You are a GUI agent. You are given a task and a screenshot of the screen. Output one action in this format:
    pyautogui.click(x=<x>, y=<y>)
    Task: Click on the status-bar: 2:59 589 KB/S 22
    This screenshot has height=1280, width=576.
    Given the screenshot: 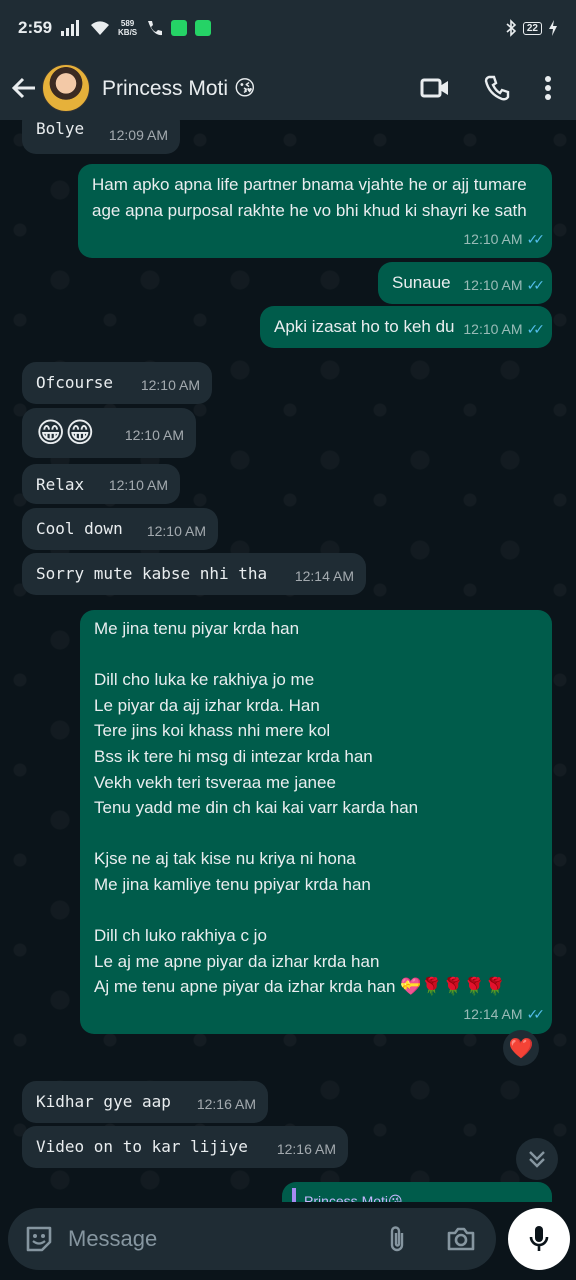 What is the action you would take?
    pyautogui.click(x=288, y=28)
    